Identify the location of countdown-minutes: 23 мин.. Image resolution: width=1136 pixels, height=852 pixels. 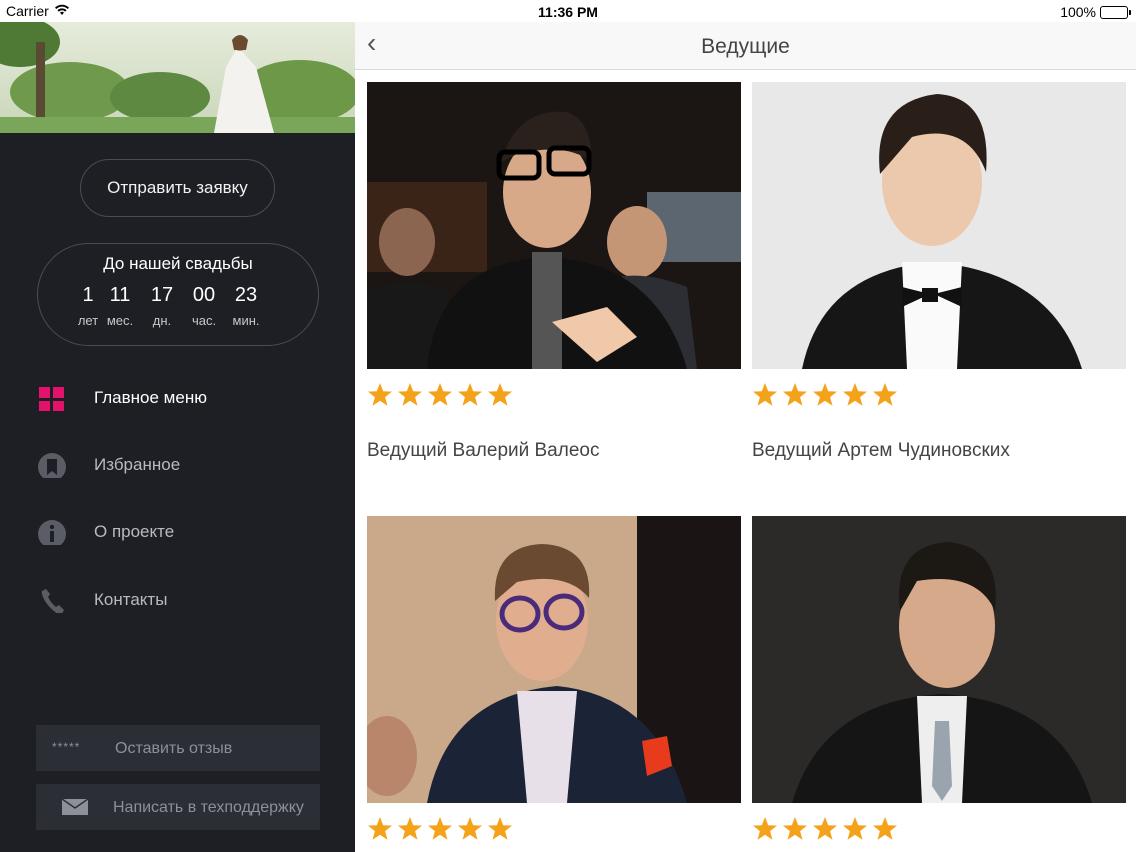
(246, 306).